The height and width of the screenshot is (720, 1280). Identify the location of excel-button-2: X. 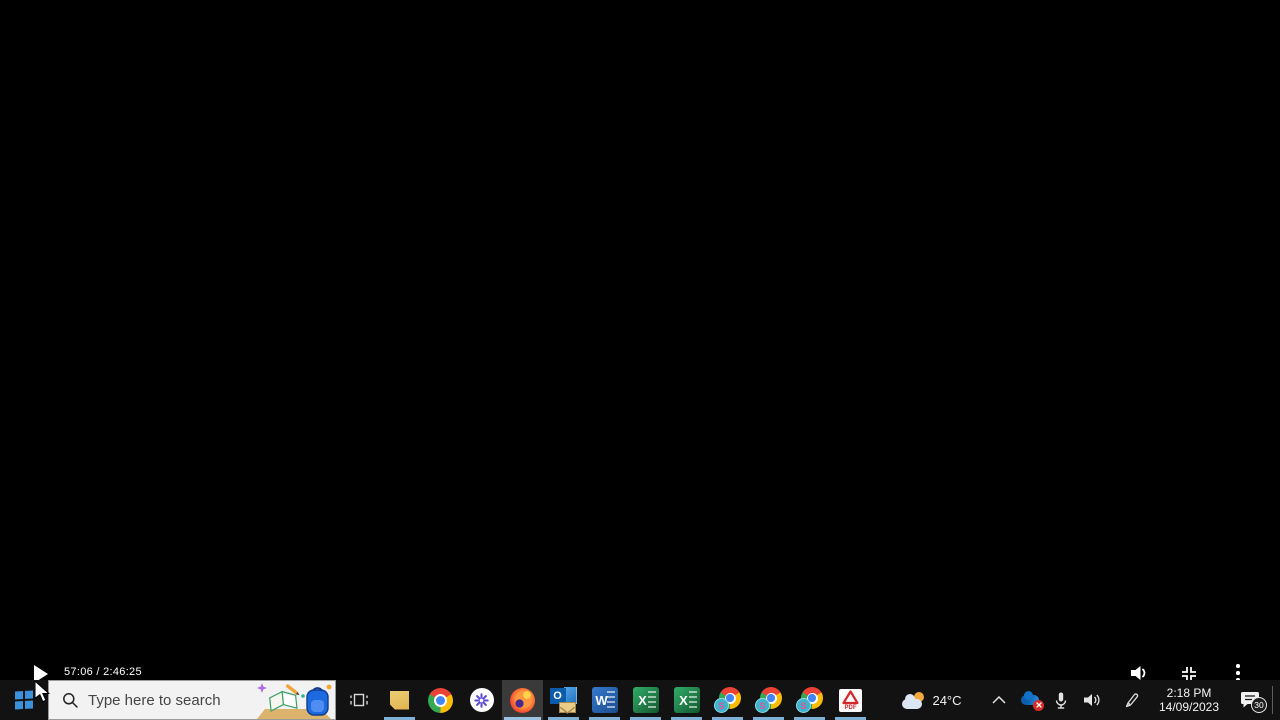
(686, 700).